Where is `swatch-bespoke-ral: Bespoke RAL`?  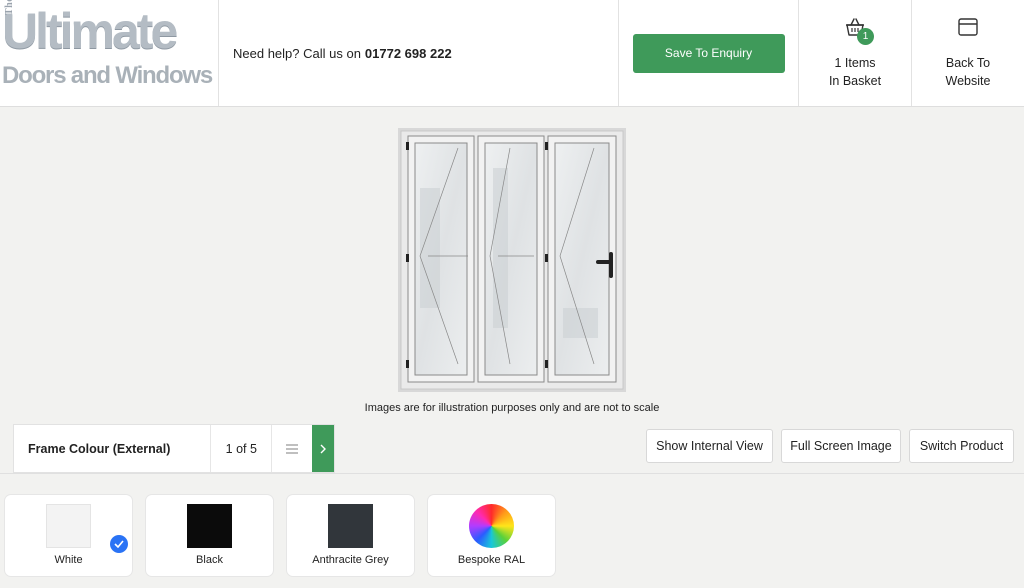
swatch-bespoke-ral: Bespoke RAL is located at coordinates (491, 535).